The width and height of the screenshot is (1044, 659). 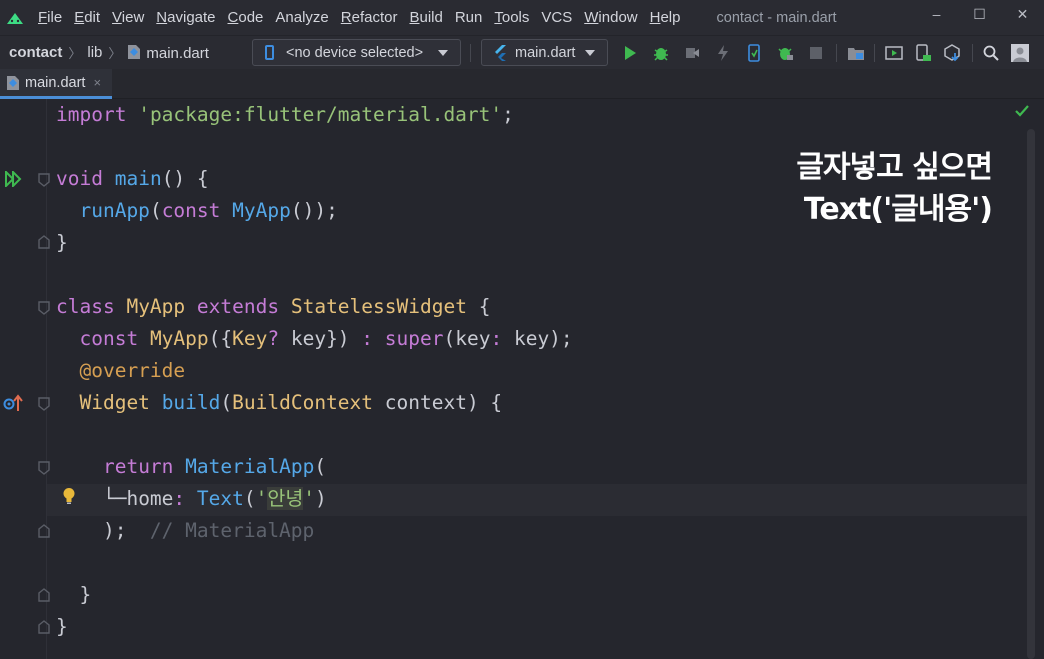 I want to click on run-icon, so click(x=630, y=53).